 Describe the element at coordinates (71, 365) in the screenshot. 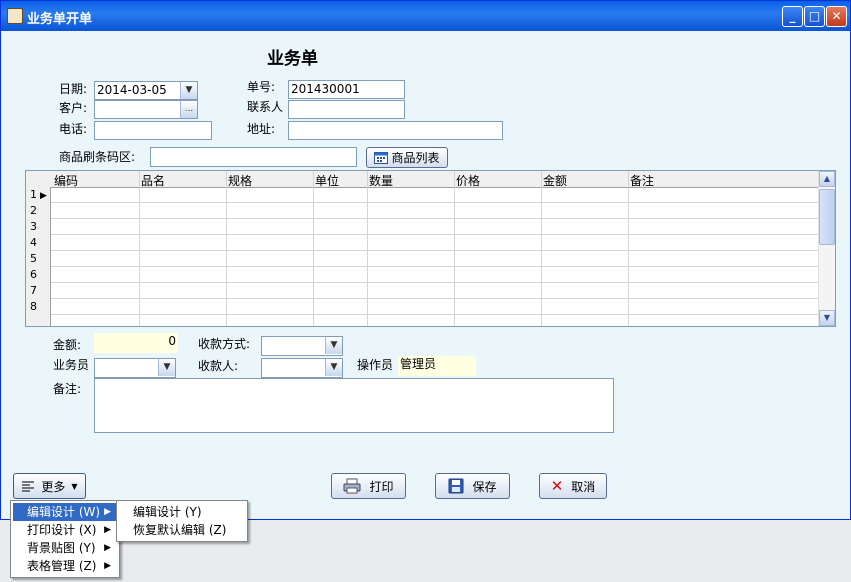

I see `salesperson-label: 业务员` at that location.